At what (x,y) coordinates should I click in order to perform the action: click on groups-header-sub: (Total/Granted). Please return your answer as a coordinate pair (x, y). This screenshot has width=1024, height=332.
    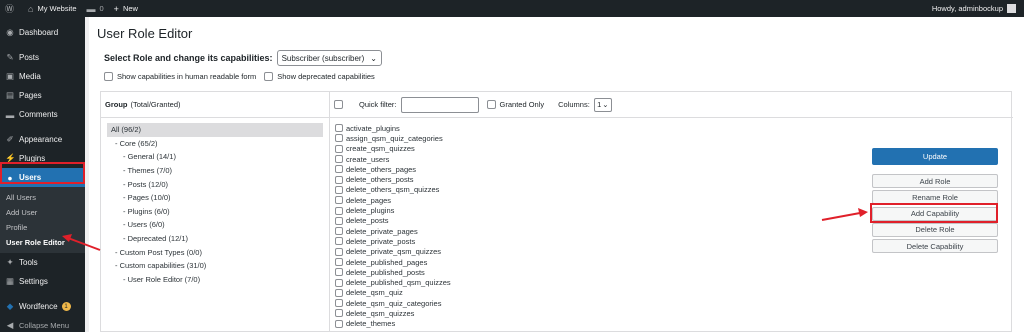
    Looking at the image, I should click on (155, 104).